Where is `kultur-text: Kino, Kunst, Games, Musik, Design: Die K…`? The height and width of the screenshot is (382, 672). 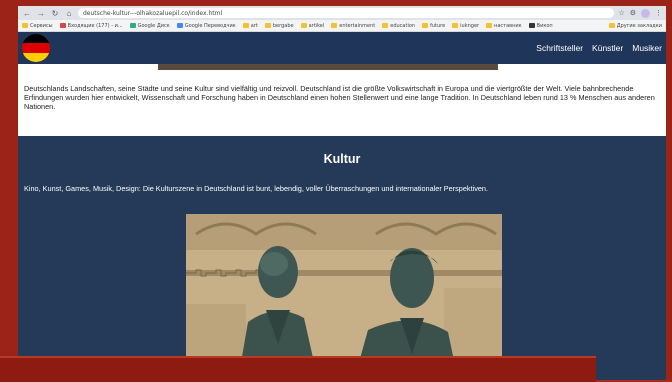 kultur-text: Kino, Kunst, Games, Musik, Design: Die K… is located at coordinates (256, 188).